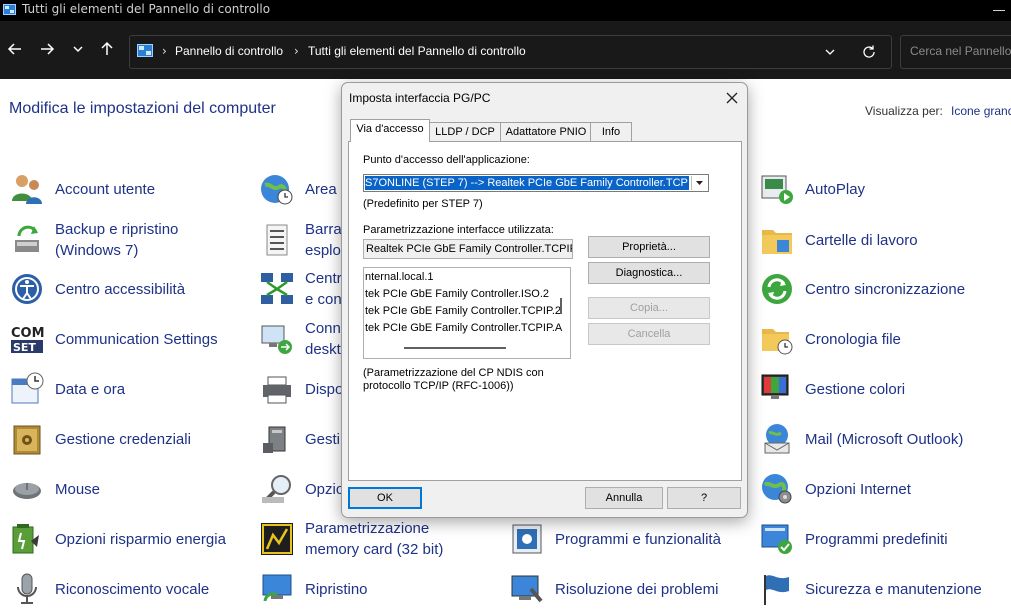  I want to click on recovery-icon, so click(277, 588).